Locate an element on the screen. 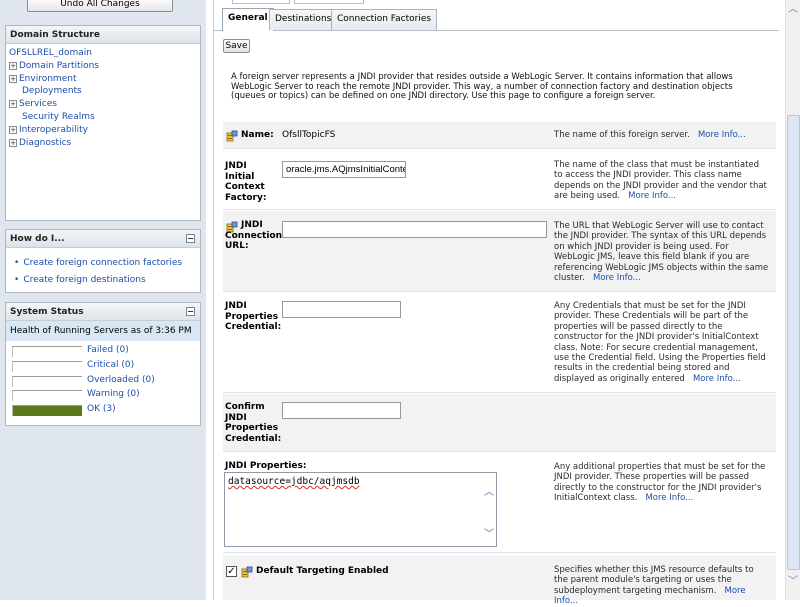 The height and width of the screenshot is (607, 800). tree-item-interoperability: + Interoperability is located at coordinates (104, 130).